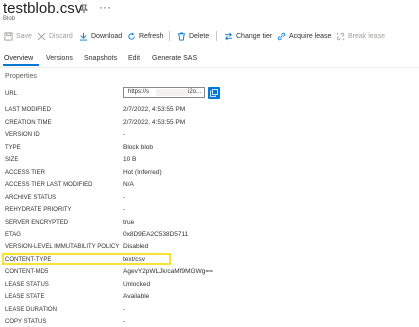 The image size is (419, 327). I want to click on copy-to-clipboard-button, so click(214, 93).